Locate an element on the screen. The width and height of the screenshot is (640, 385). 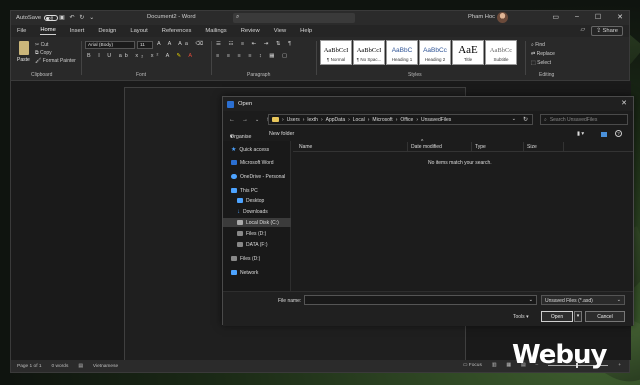
select-button: ⬚ Select is located at coordinates (543, 63).